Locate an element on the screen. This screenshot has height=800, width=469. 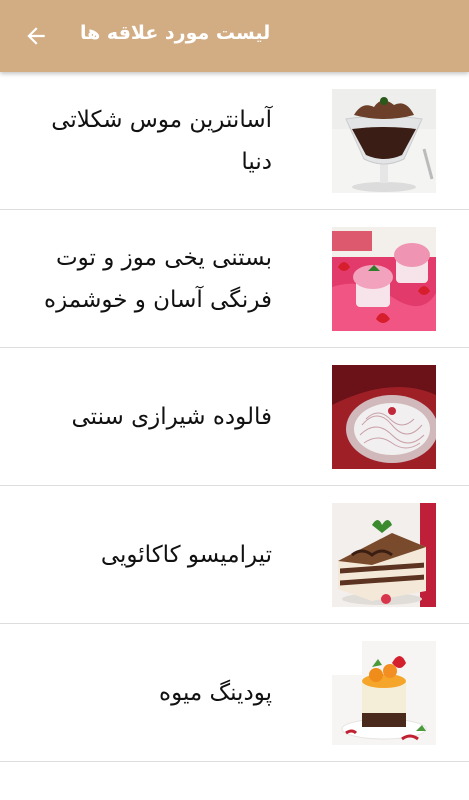
page-title: لیست مورد علاقه ها is located at coordinates (175, 33).